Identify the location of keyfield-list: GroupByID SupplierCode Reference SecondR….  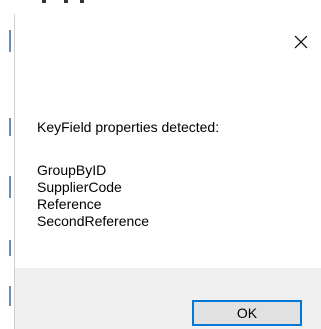
(93, 196).